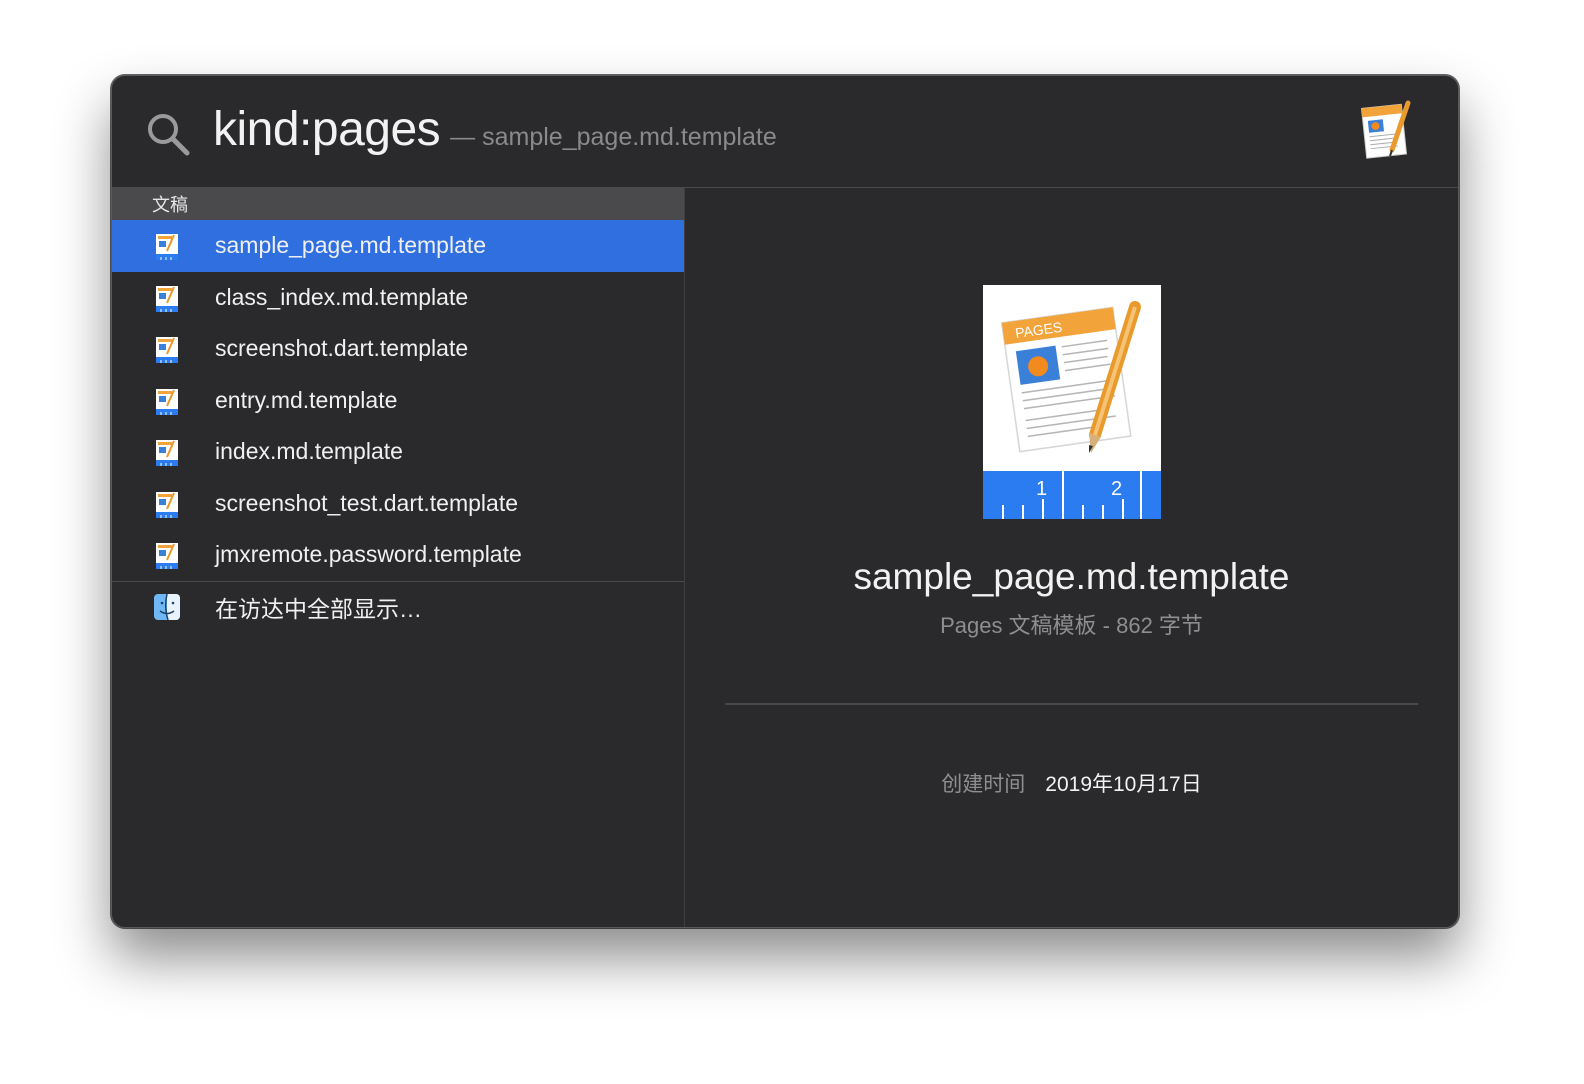 The height and width of the screenshot is (1084, 1584). What do you see at coordinates (1385, 129) in the screenshot?
I see `pages-app-icon` at bounding box center [1385, 129].